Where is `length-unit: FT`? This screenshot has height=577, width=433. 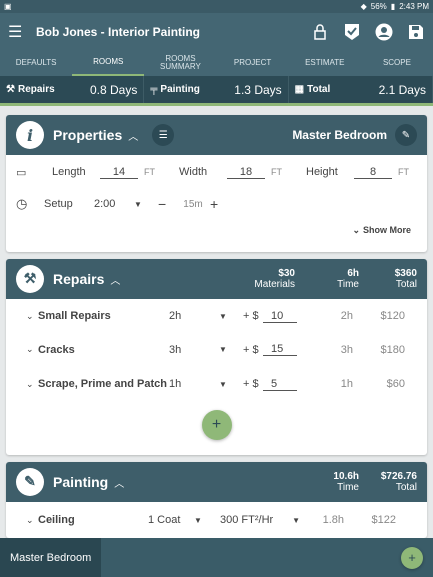 length-unit: FT is located at coordinates (149, 172).